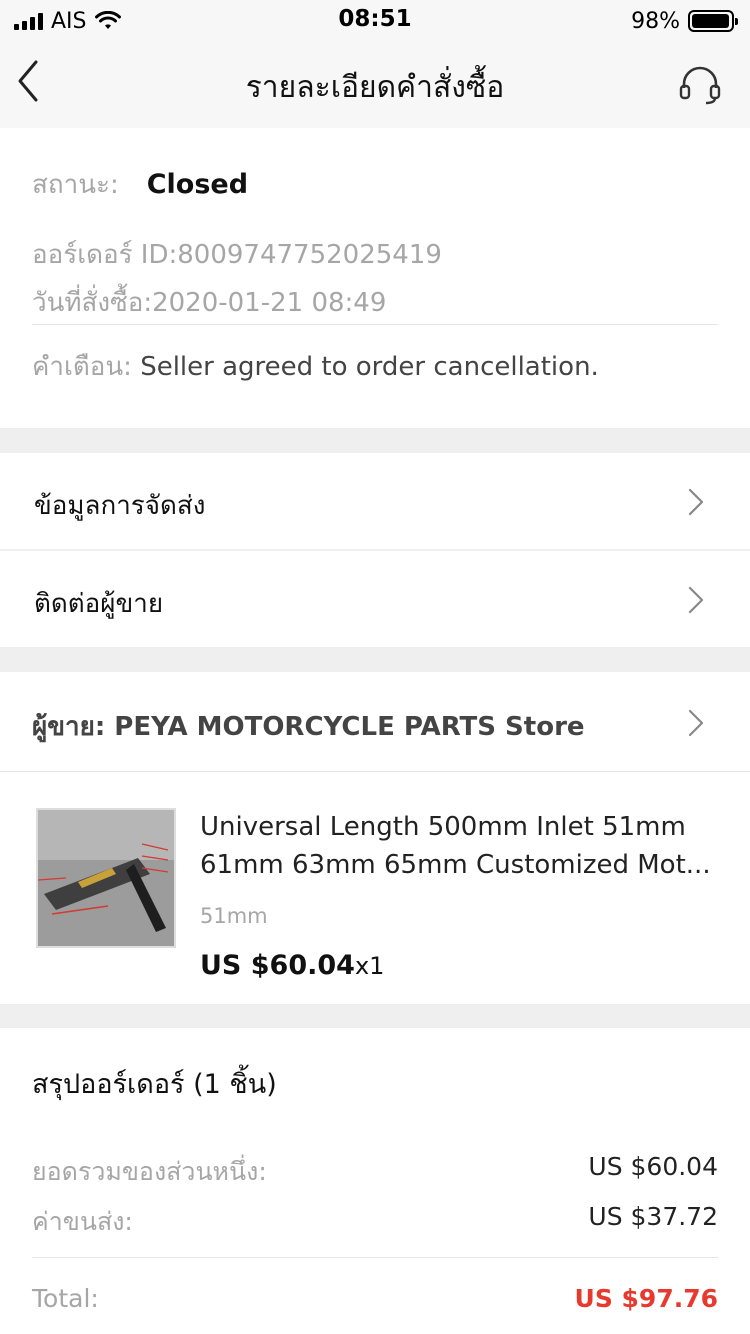 The image size is (750, 1334). I want to click on seller-row: ผู้ขาย: PEYA MOTORCYCLE PARTS Store, so click(375, 721).